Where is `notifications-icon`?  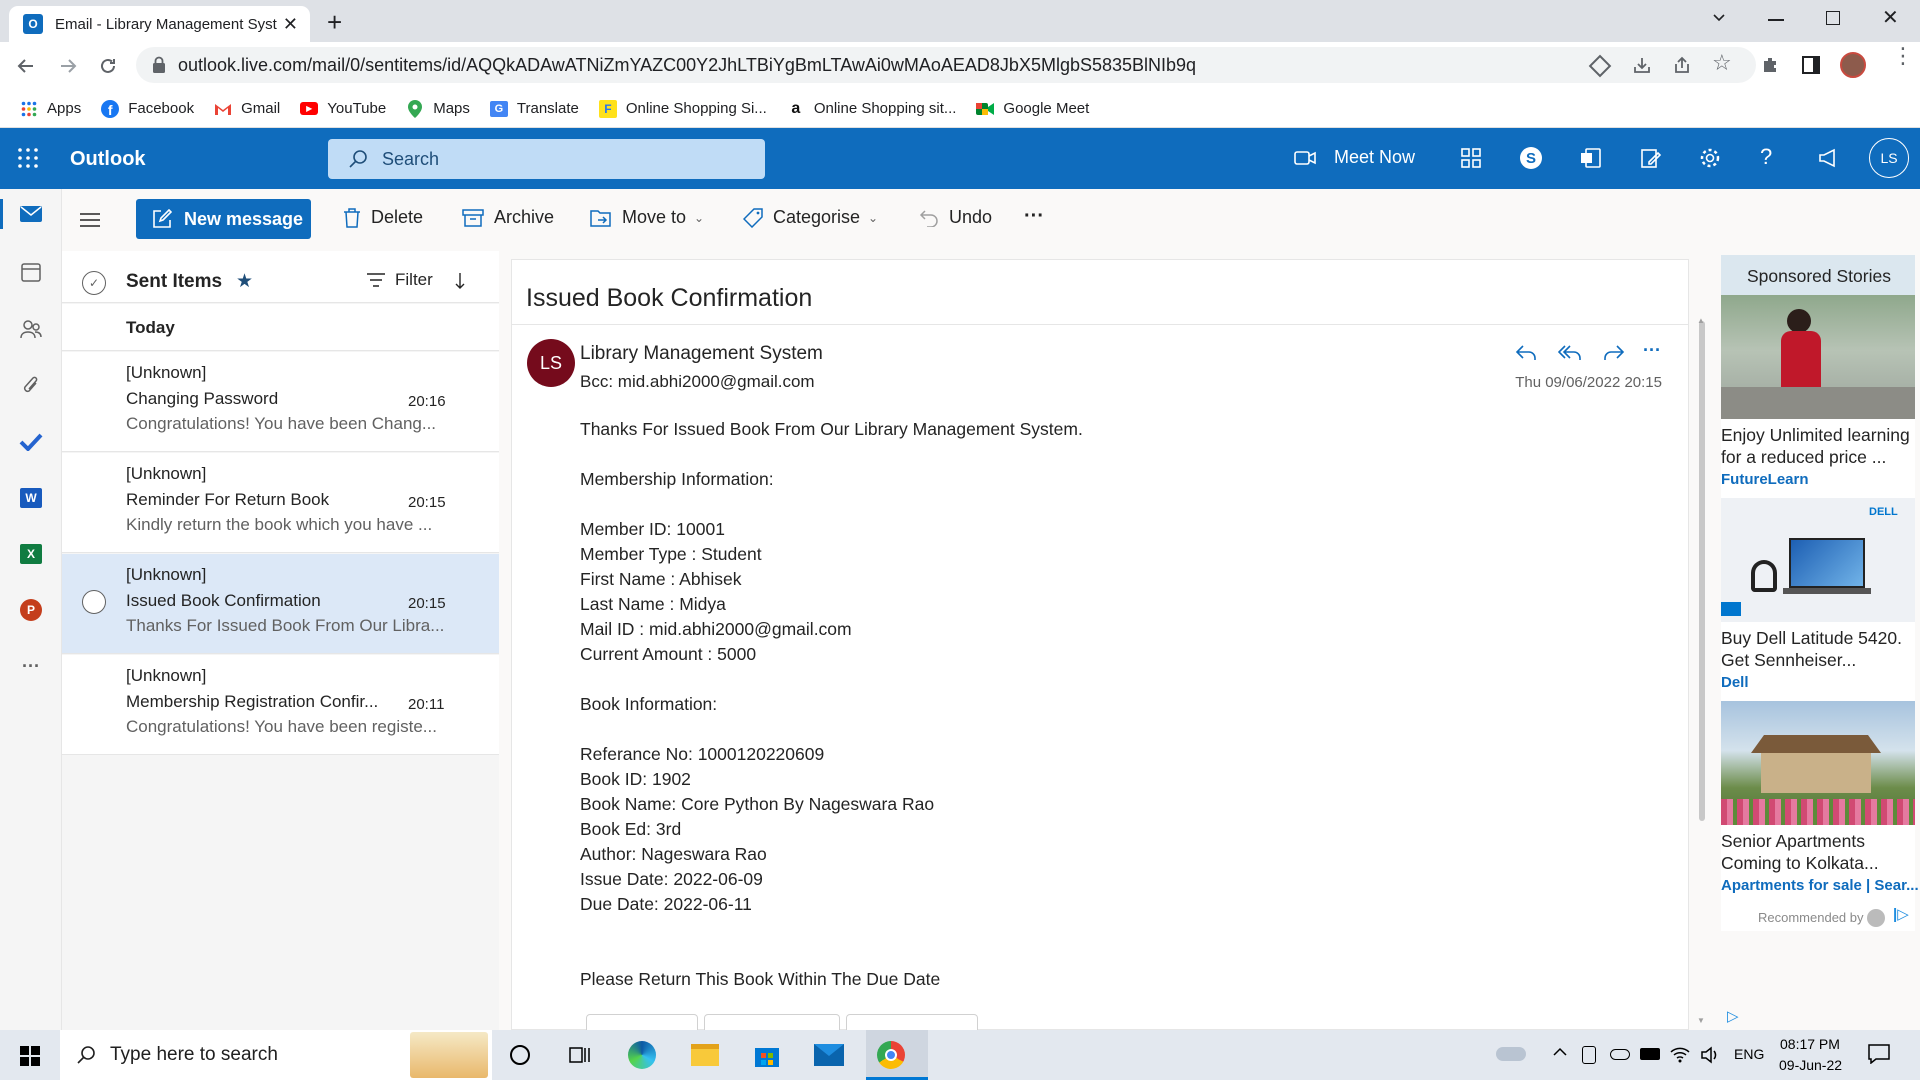
notifications-icon is located at coordinates (1879, 1054).